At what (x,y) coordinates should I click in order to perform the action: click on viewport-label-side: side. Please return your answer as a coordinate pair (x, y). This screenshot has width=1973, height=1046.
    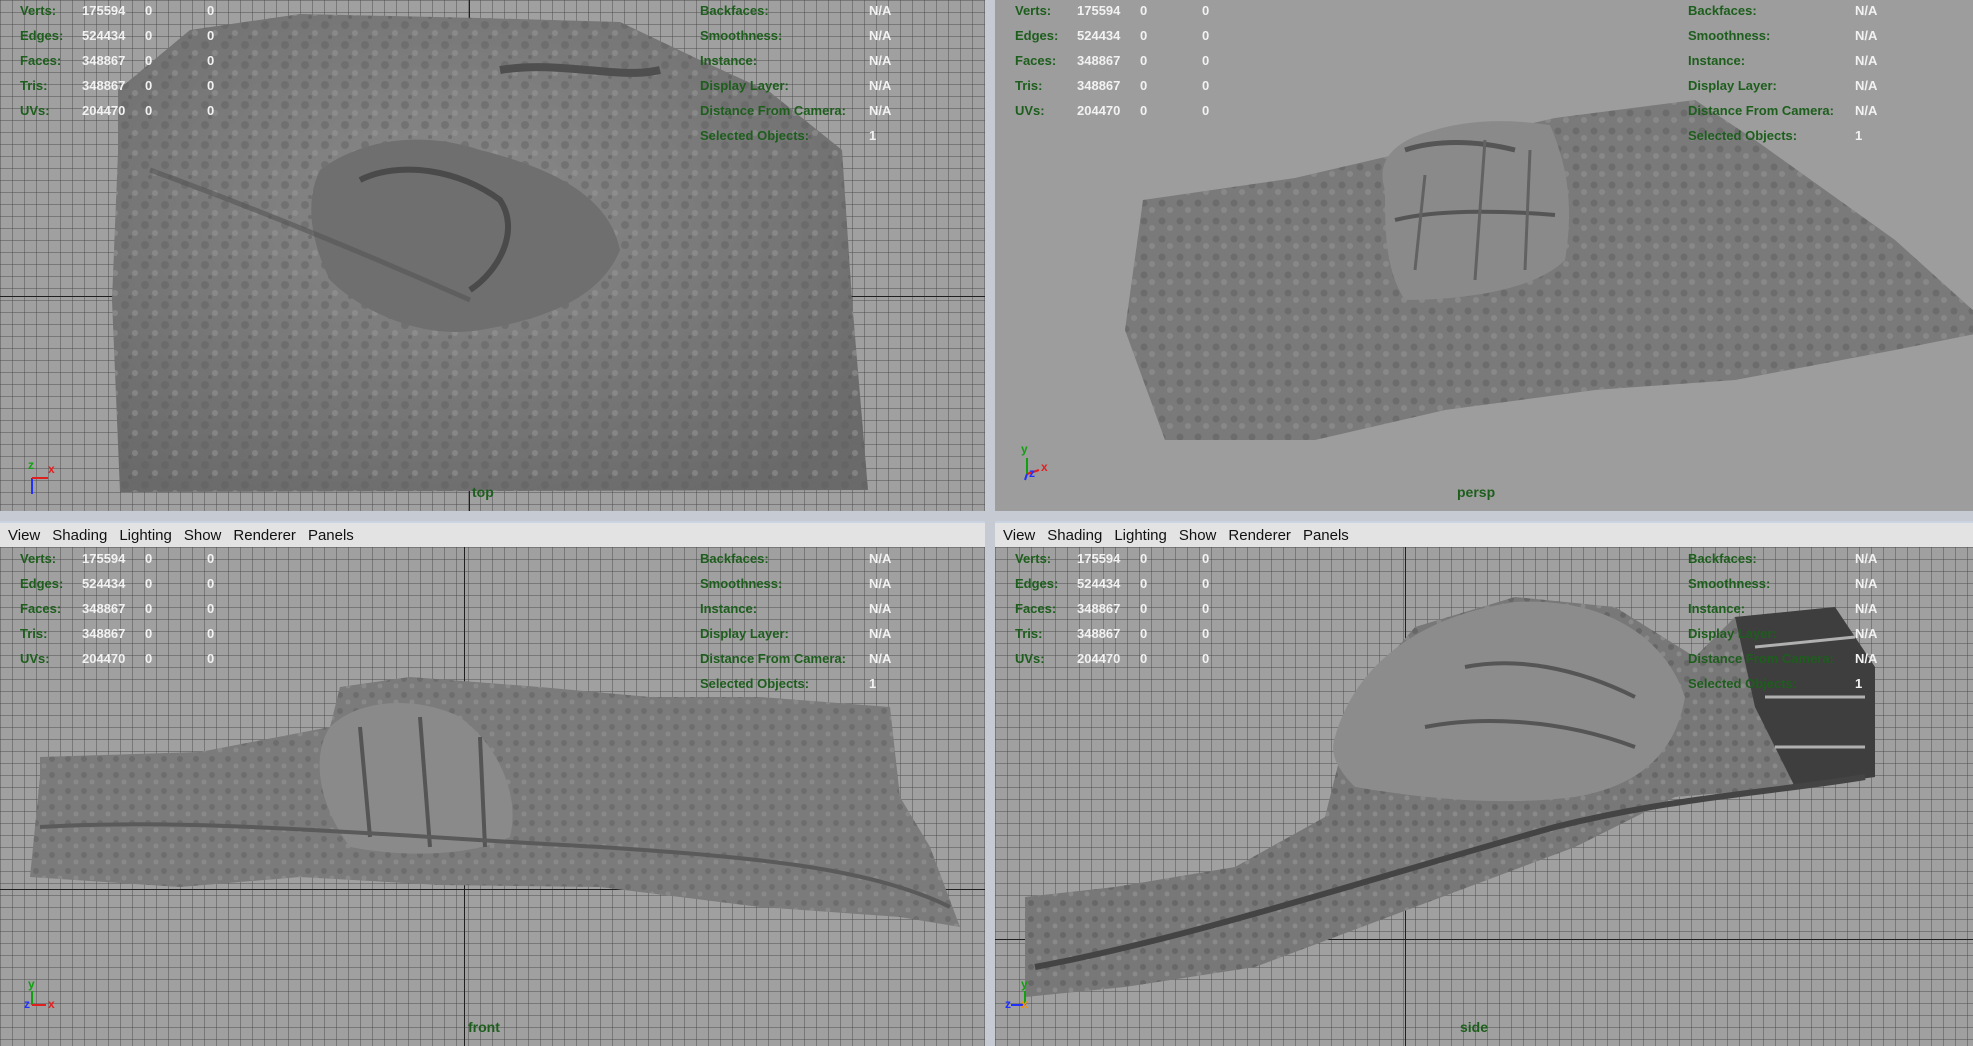
    Looking at the image, I should click on (1474, 1027).